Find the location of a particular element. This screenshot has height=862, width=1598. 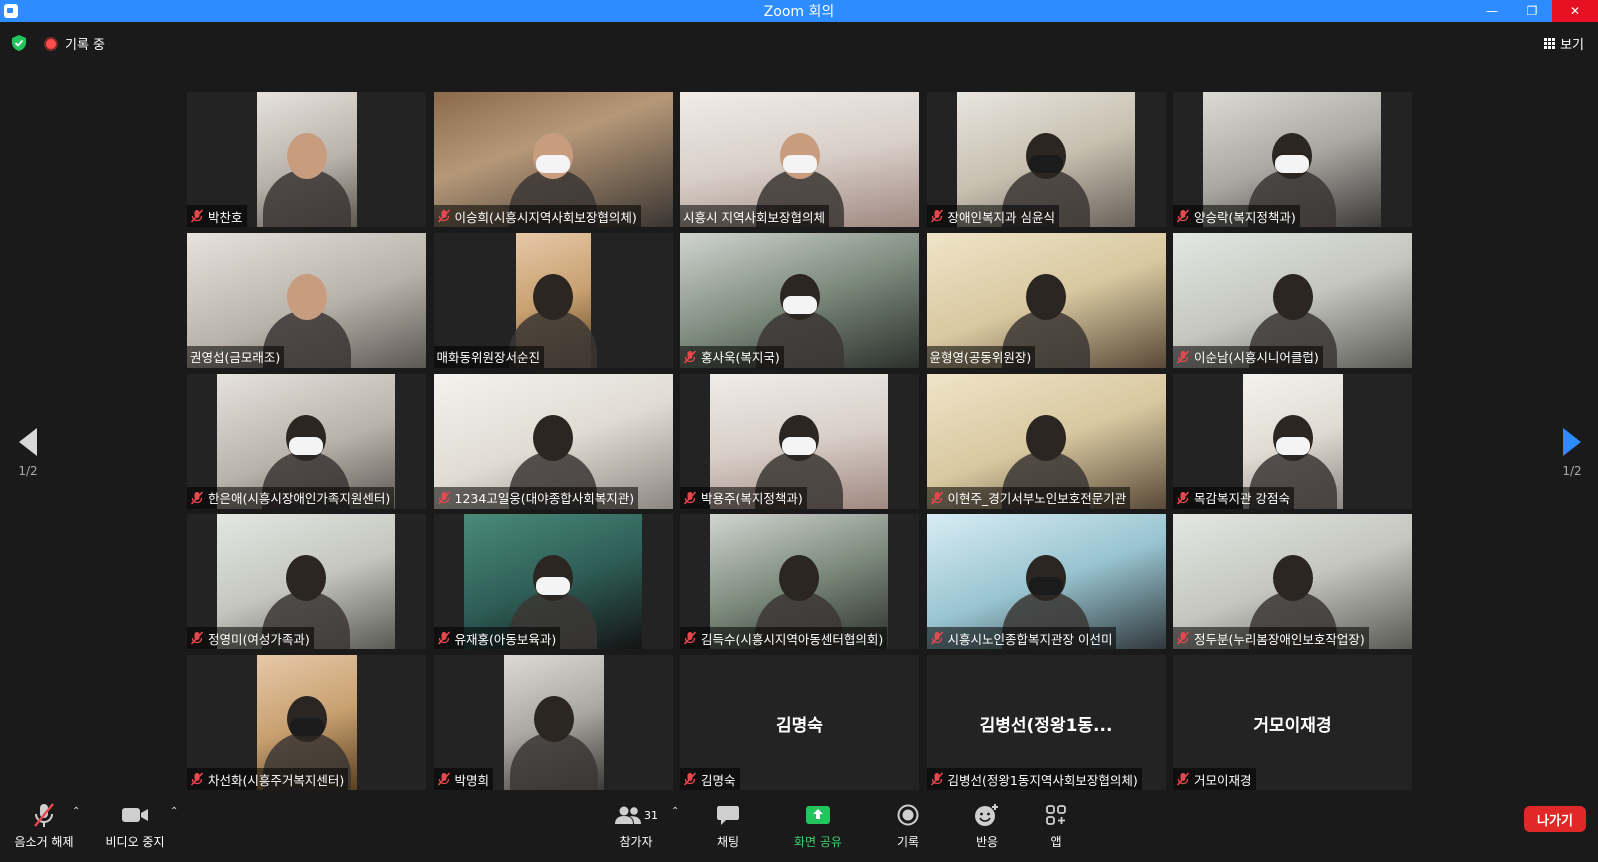

participant-tile: 차선화(시흥주거복지센터) is located at coordinates (306, 723).